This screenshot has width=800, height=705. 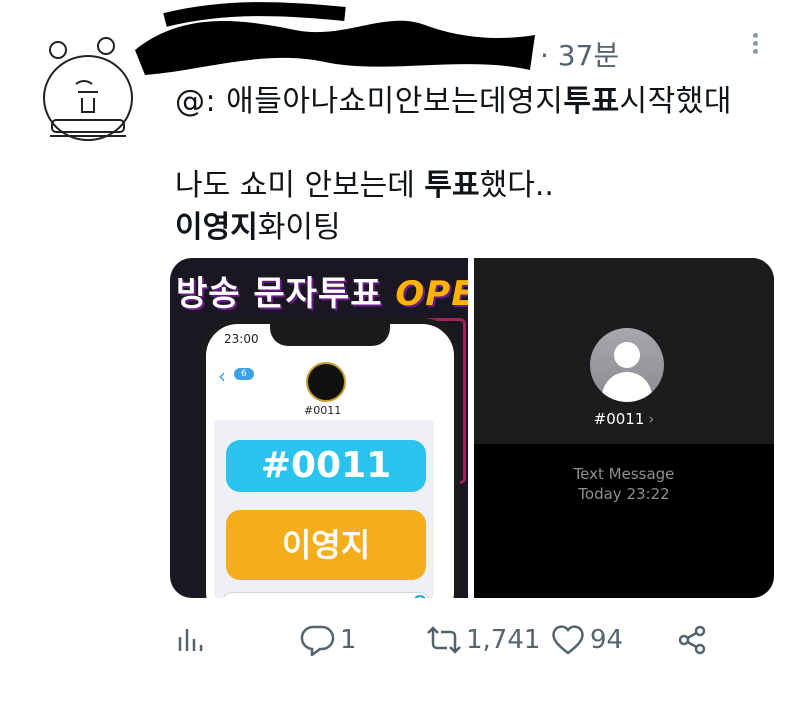 What do you see at coordinates (624, 484) in the screenshot?
I see `message-meta: Text Message Today 23:22` at bounding box center [624, 484].